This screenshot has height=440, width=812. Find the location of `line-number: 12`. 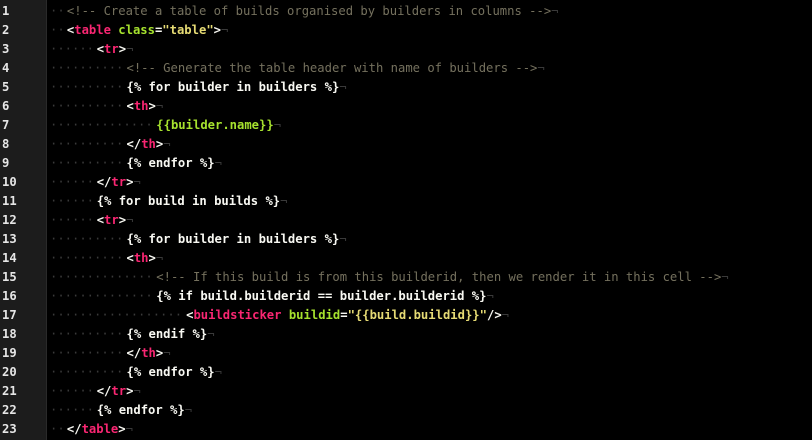

line-number: 12 is located at coordinates (9, 220).